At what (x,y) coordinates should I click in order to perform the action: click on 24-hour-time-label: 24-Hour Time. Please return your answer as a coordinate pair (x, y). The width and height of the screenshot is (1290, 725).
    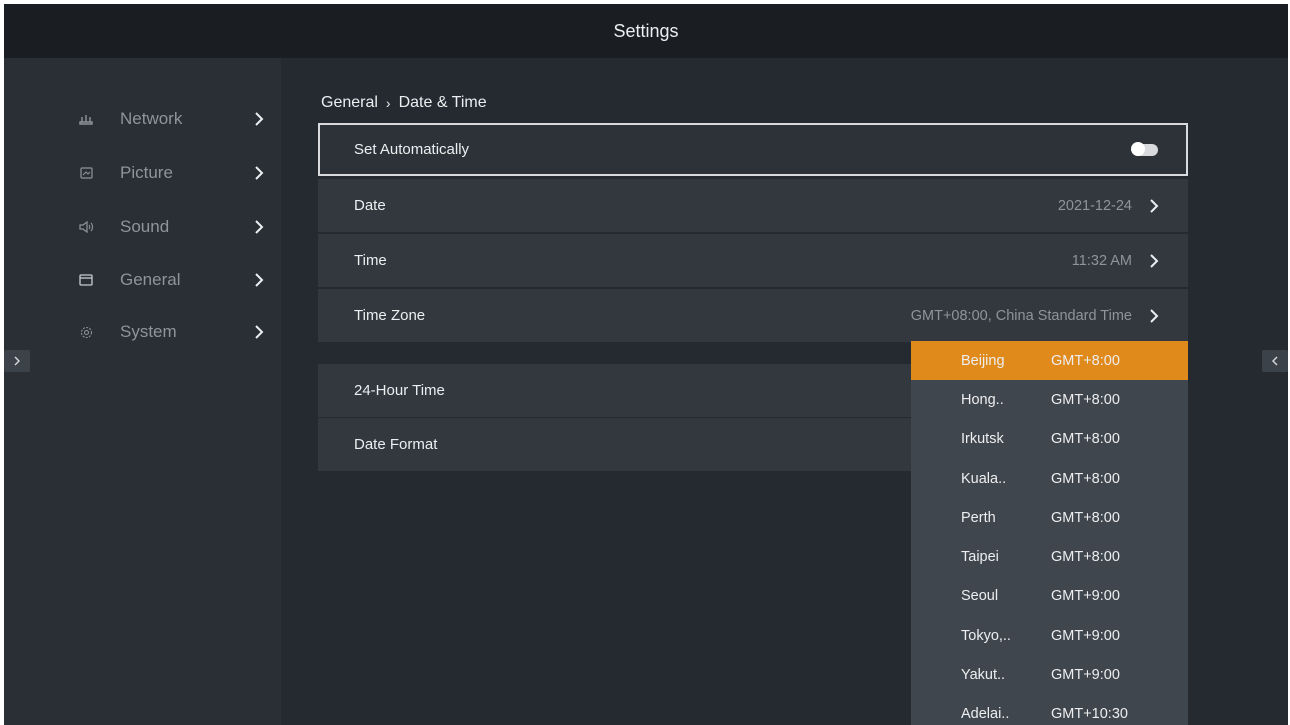
    Looking at the image, I should click on (399, 390).